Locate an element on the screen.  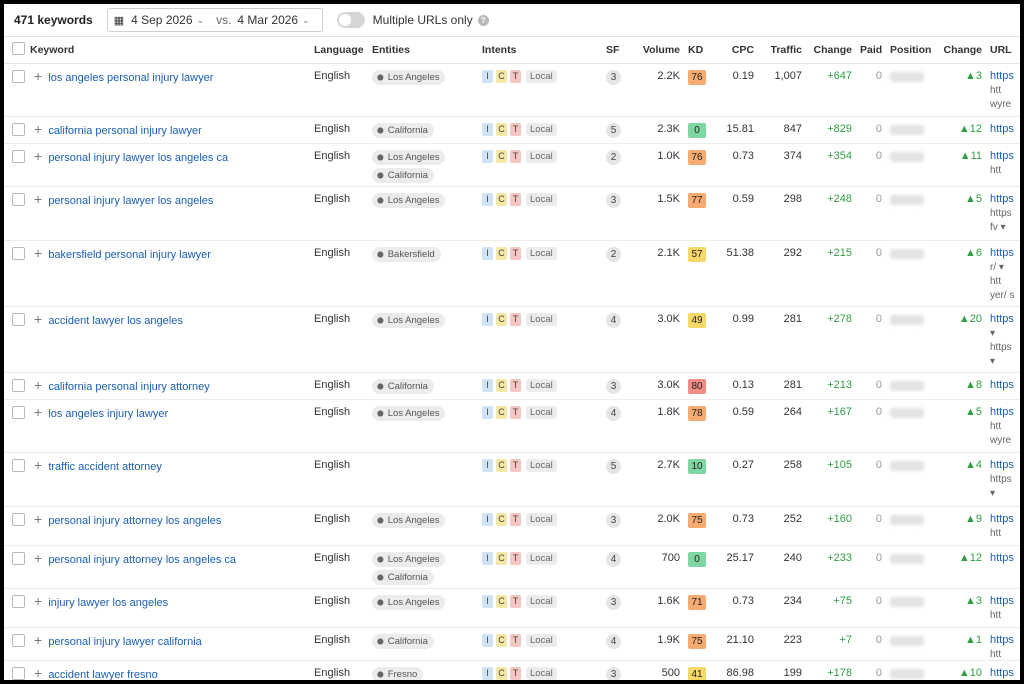
keyword-link: injury lawyer los angeles is located at coordinates (108, 603).